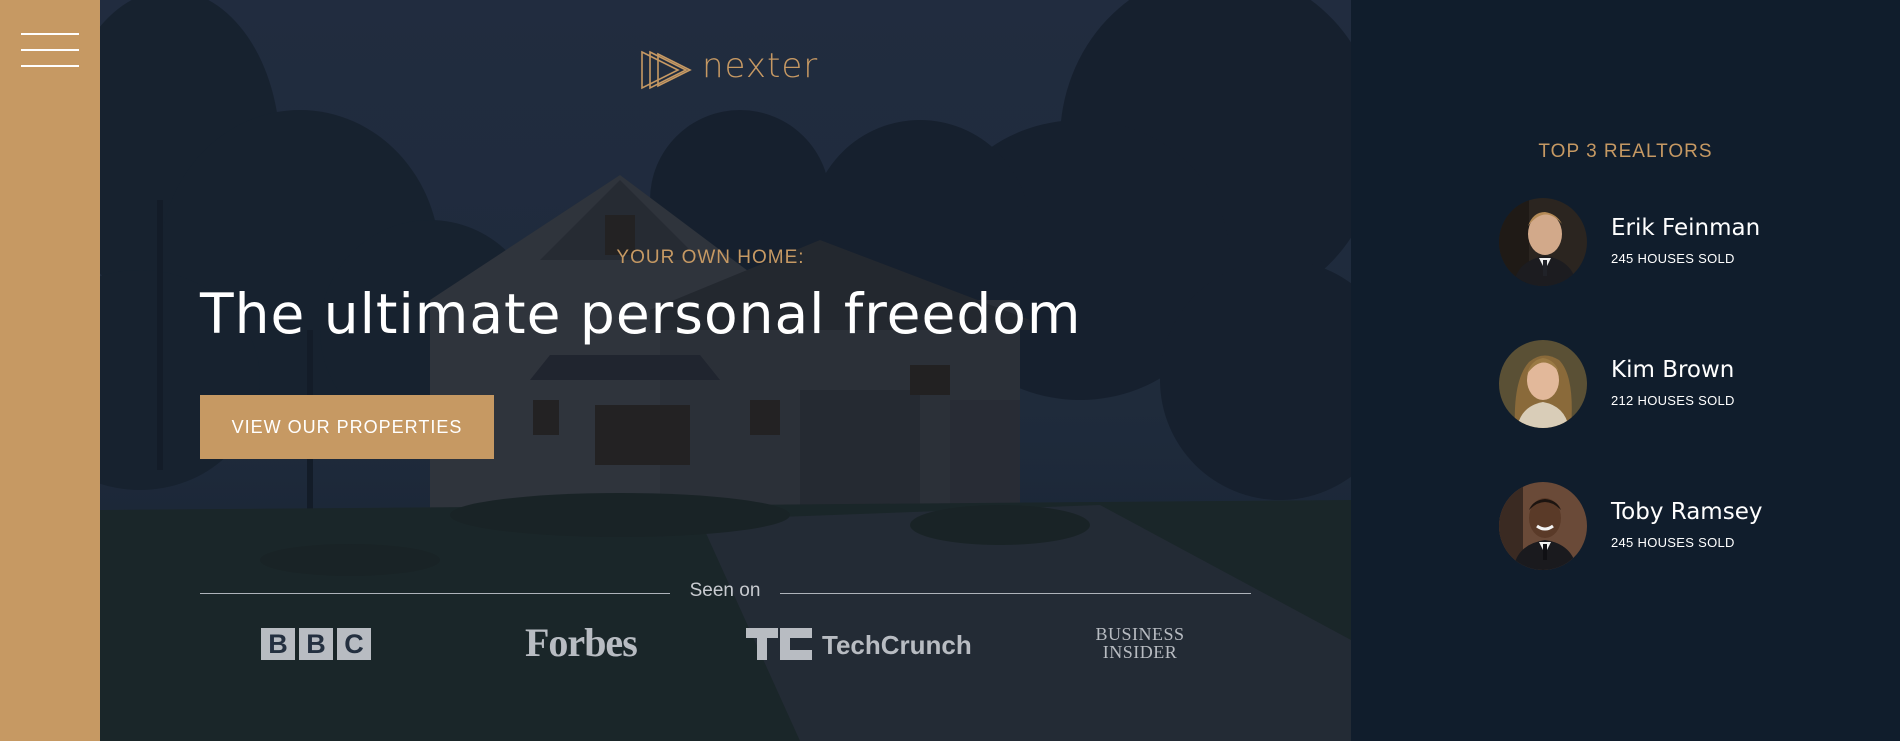  What do you see at coordinates (1659, 385) in the screenshot?
I see `realtor-card: Kim Brown 212 HOUSES SOLD` at bounding box center [1659, 385].